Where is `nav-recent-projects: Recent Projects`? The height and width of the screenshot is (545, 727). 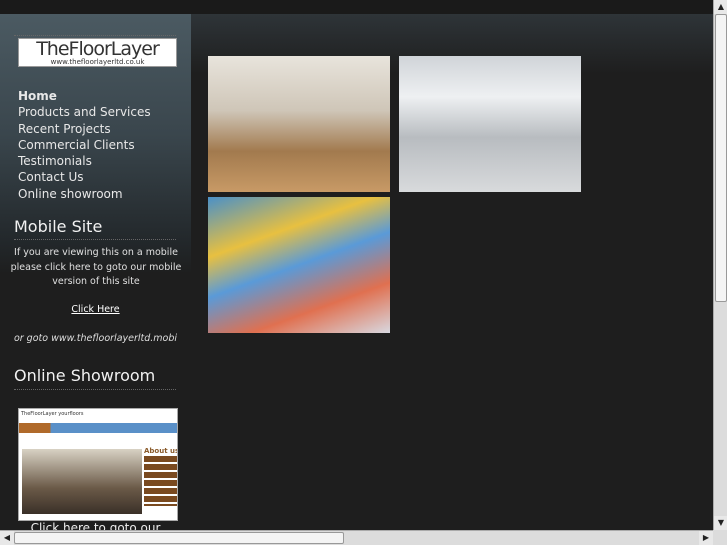 nav-recent-projects: Recent Projects is located at coordinates (84, 129).